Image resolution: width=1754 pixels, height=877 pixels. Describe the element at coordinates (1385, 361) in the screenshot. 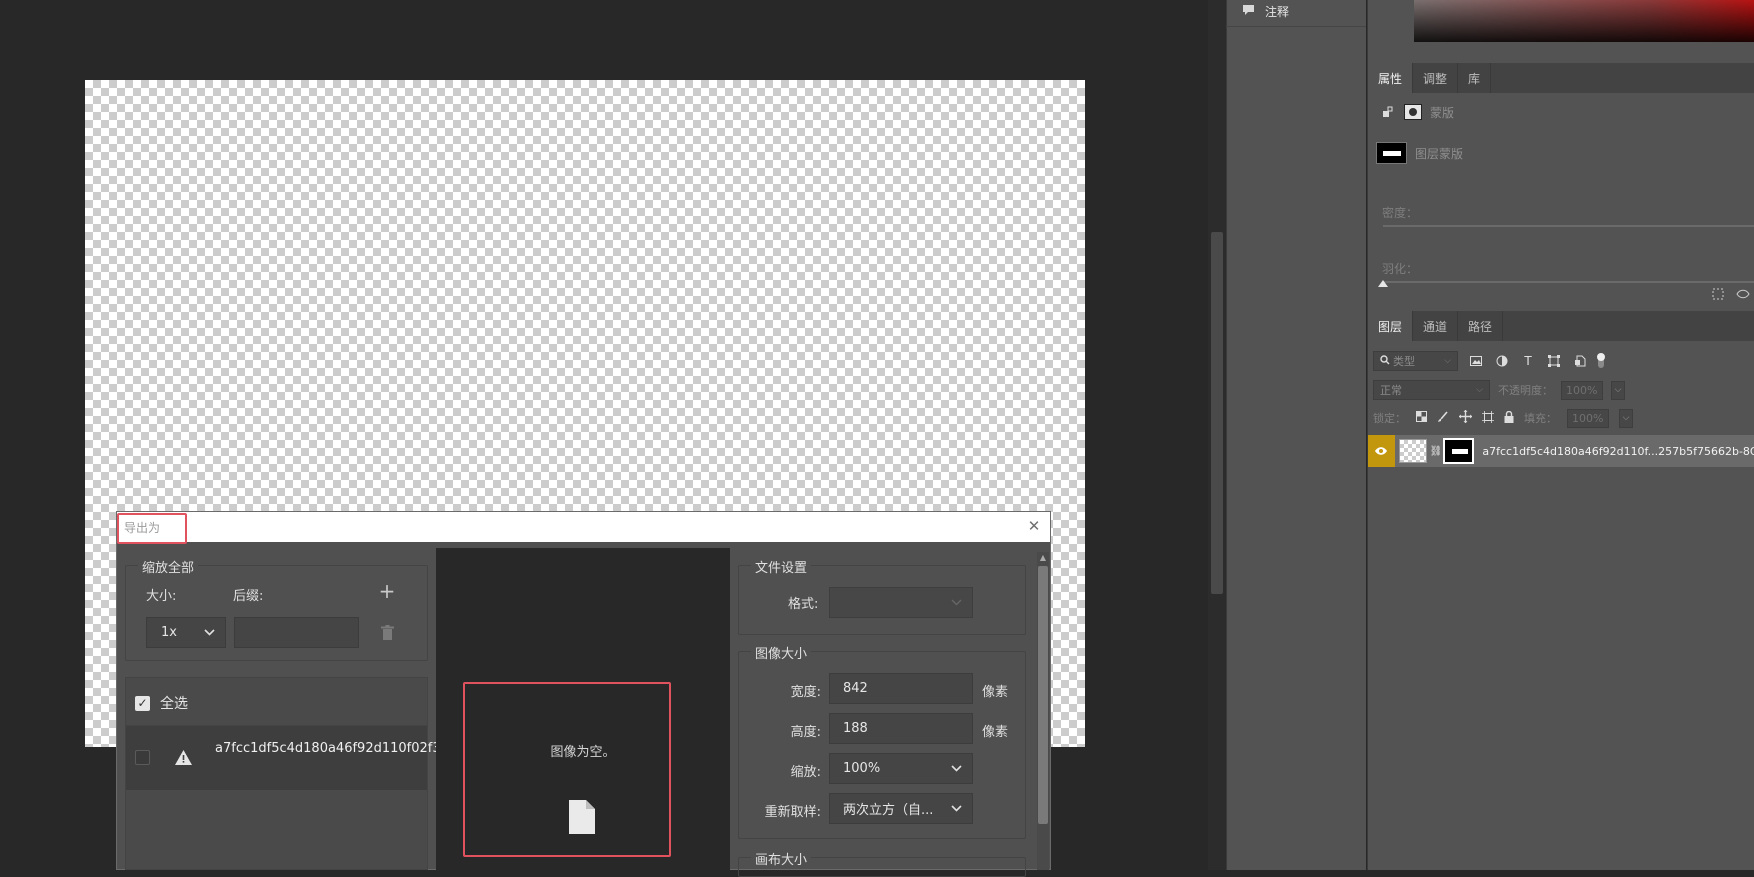

I see `search-icon` at that location.